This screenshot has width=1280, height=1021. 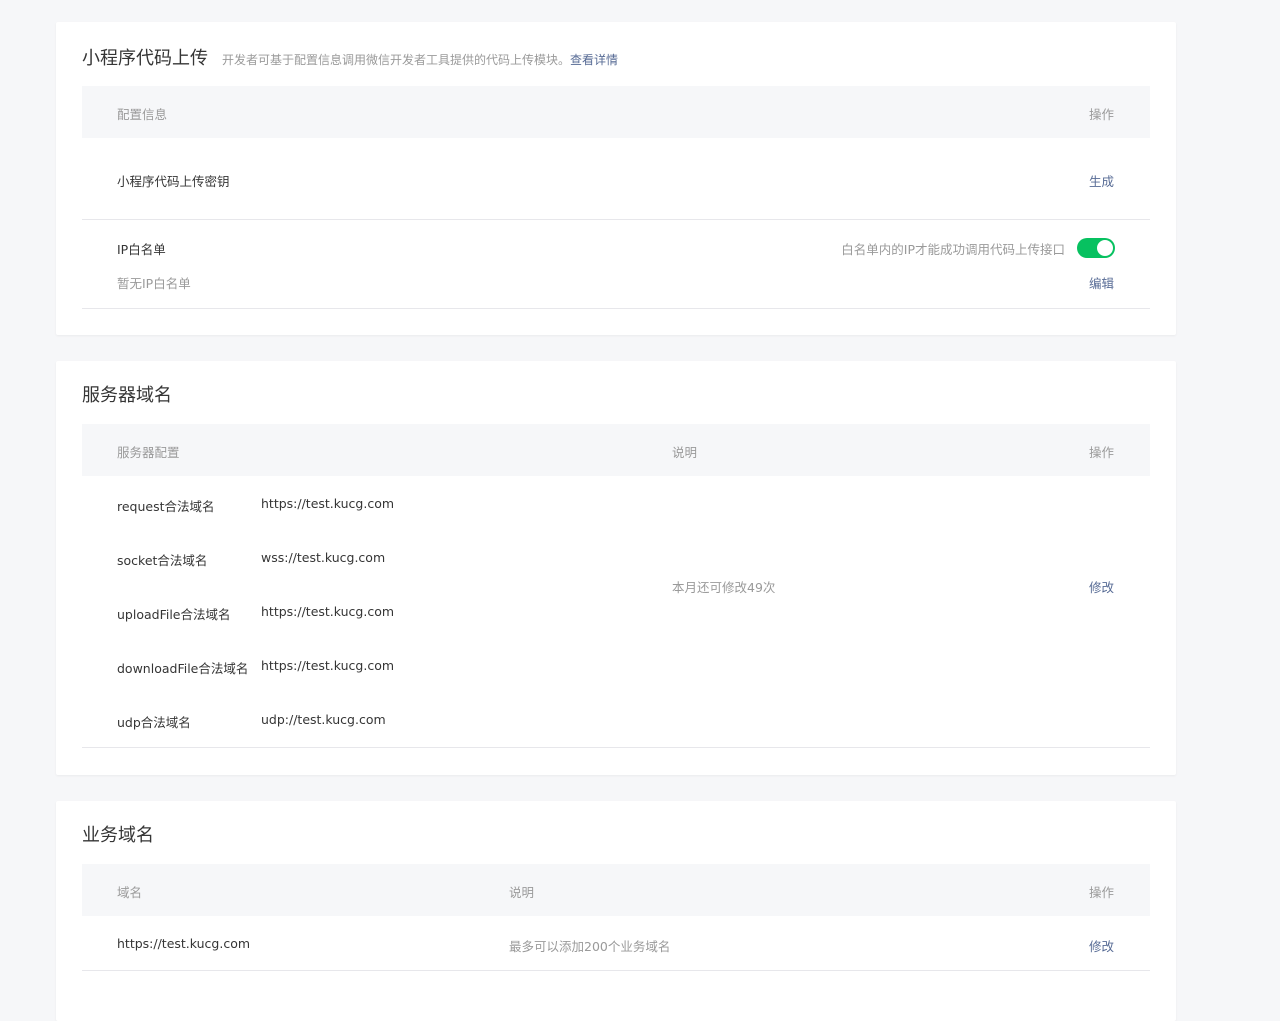 I want to click on col-domain: 域名, so click(x=130, y=892).